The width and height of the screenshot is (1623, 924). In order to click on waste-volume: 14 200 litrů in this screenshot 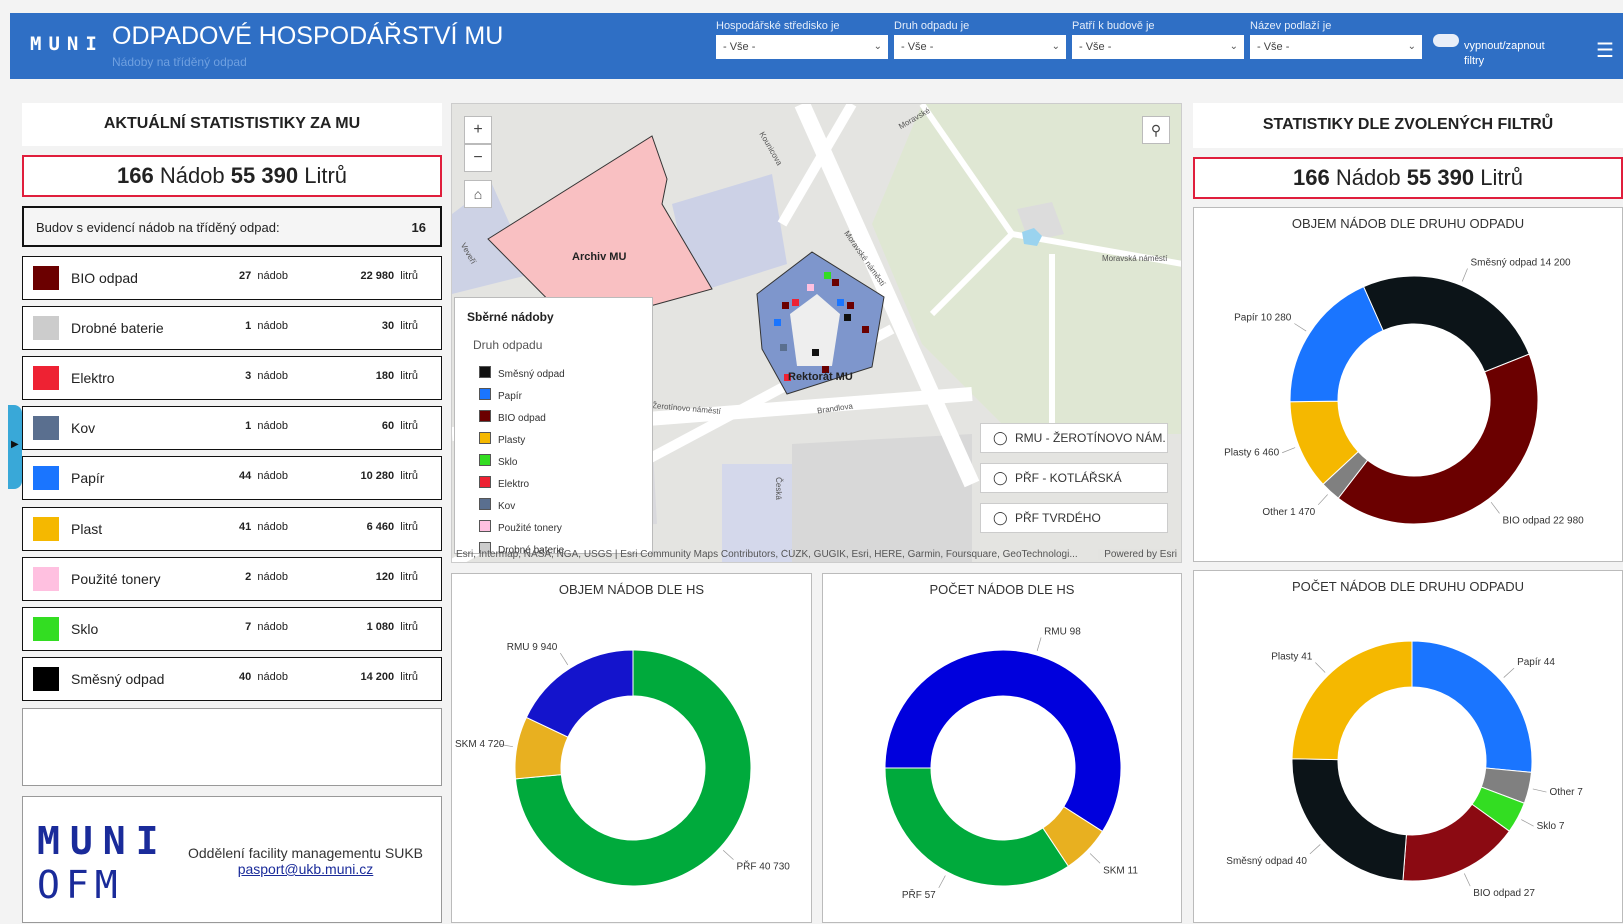, I will do `click(365, 677)`.